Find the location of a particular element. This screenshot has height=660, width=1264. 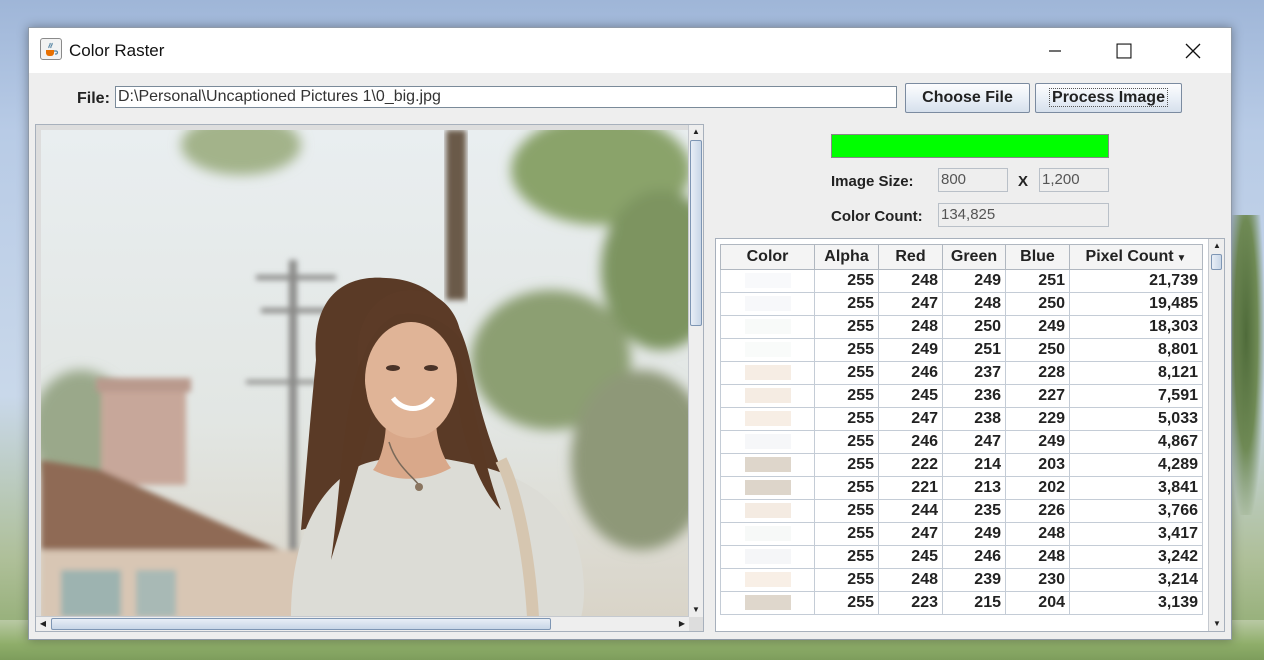

choose-file-button: Choose File is located at coordinates (967, 98).